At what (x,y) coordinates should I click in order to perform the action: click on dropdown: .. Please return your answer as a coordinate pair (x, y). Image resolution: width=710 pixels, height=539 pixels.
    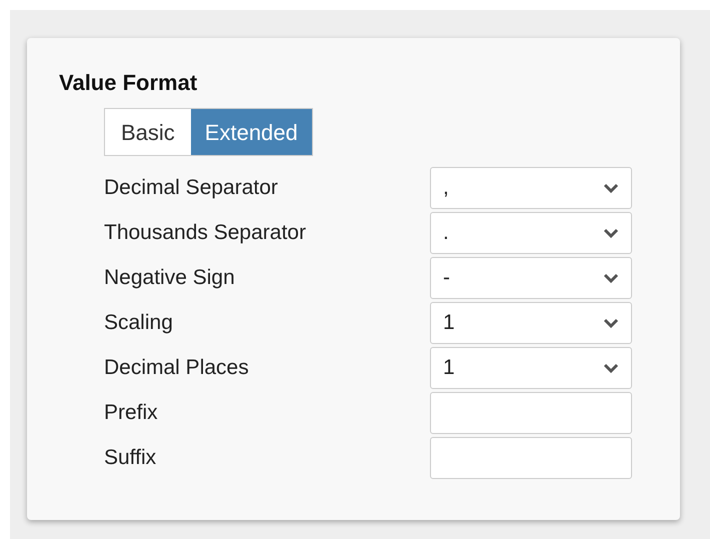
    Looking at the image, I should click on (531, 233).